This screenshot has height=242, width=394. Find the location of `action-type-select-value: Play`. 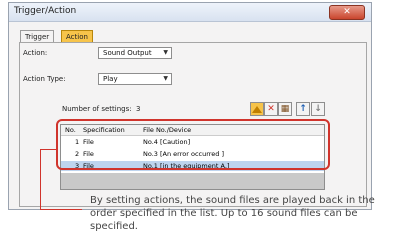

action-type-select-value: Play is located at coordinates (110, 79).